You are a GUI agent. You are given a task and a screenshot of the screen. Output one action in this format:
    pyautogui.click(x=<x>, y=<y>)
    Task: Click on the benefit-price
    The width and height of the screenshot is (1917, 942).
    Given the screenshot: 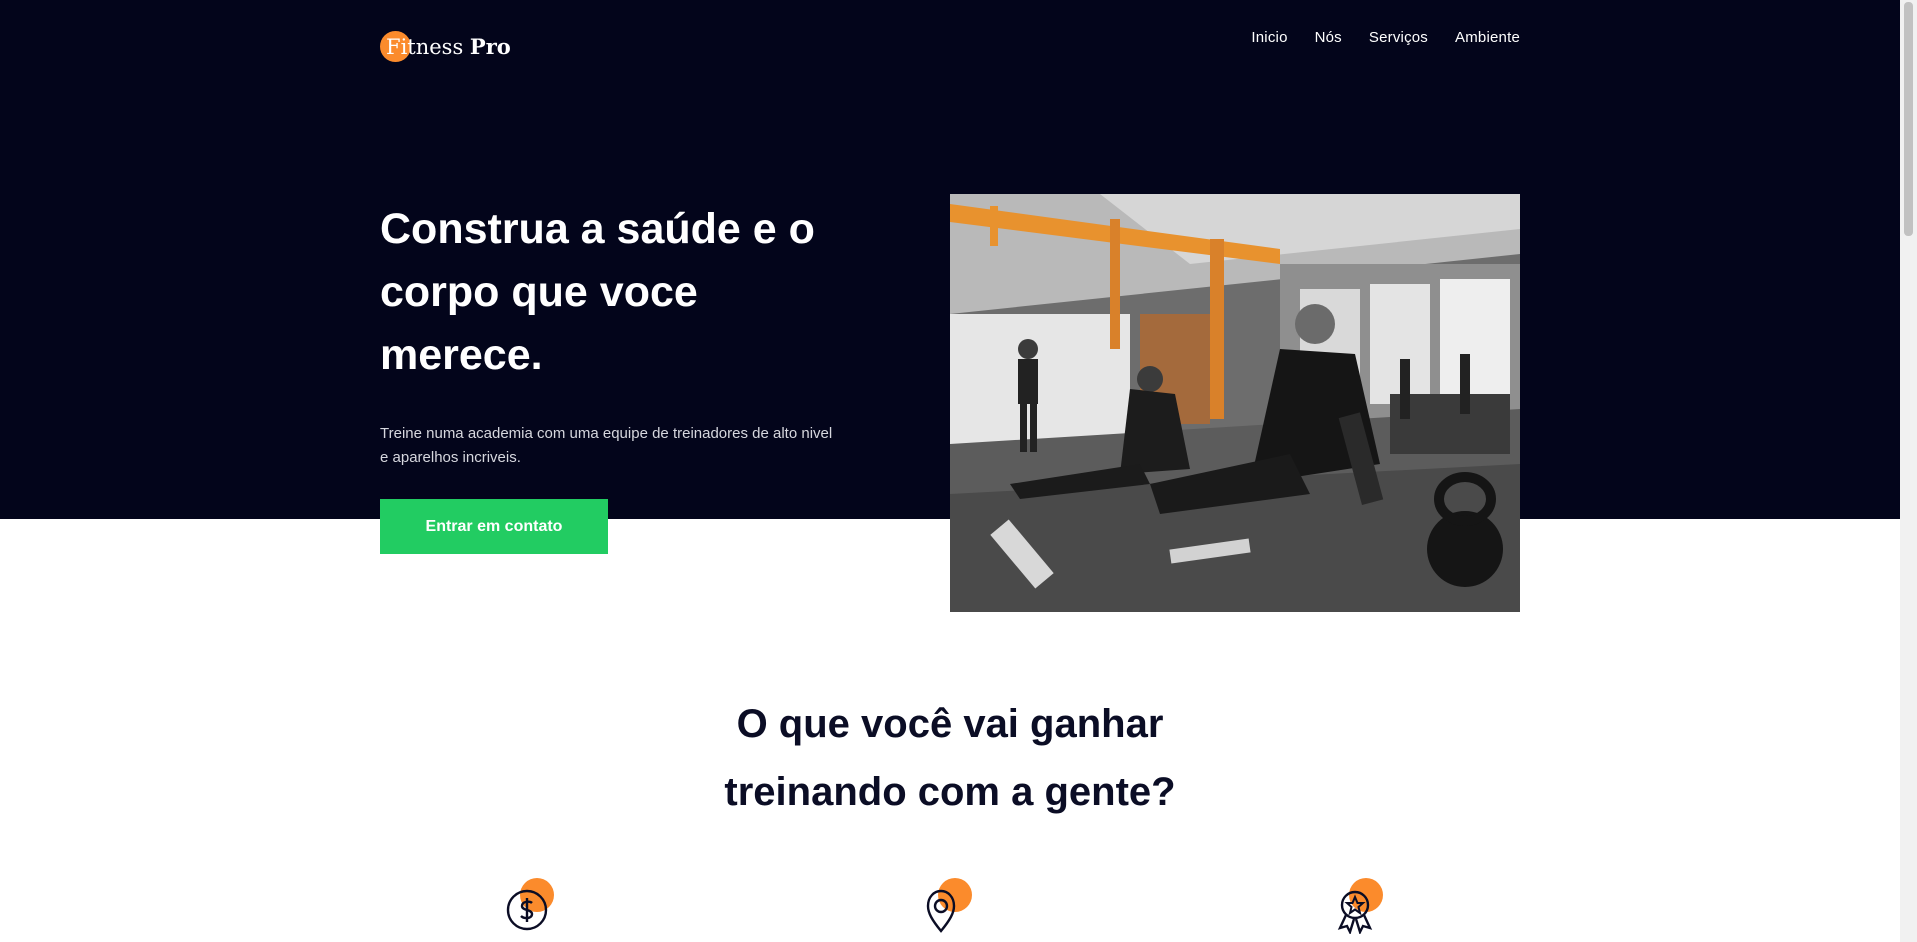 What is the action you would take?
    pyautogui.click(x=534, y=910)
    